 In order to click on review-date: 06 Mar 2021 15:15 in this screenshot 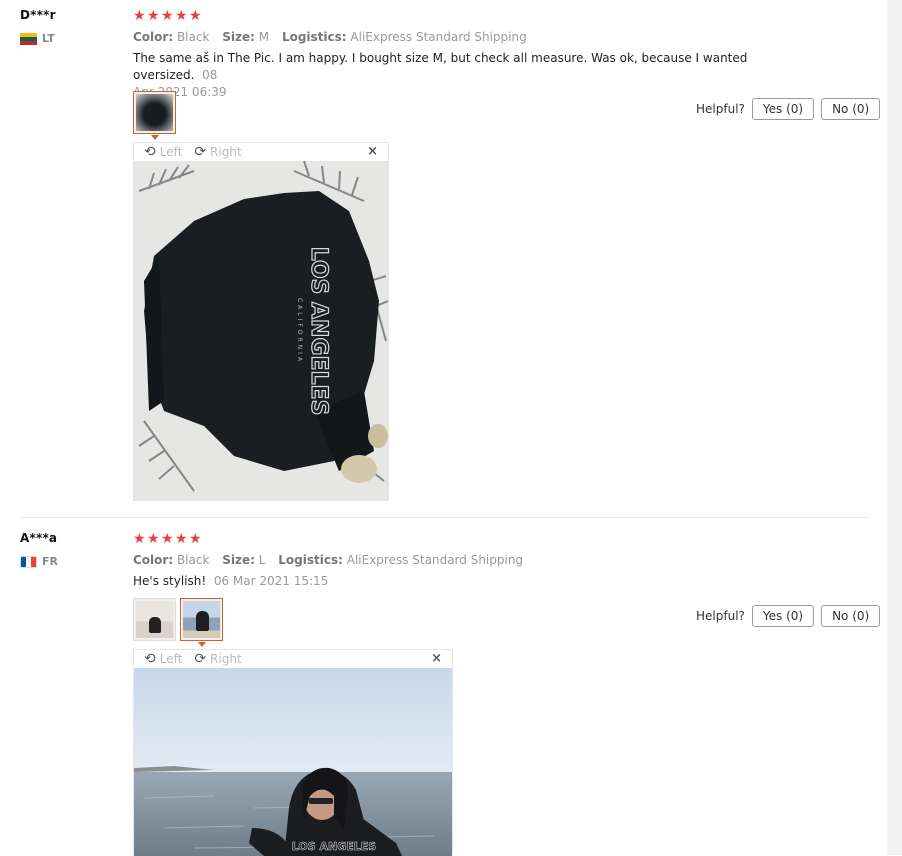, I will do `click(271, 581)`.